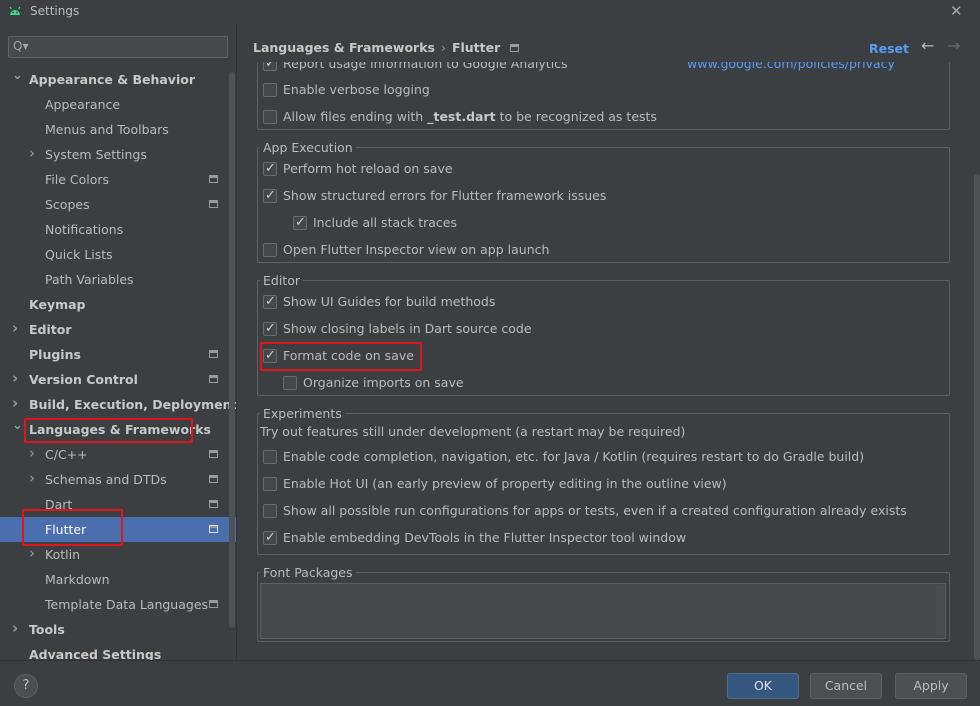  I want to click on highlight-format-on-save, so click(341, 356).